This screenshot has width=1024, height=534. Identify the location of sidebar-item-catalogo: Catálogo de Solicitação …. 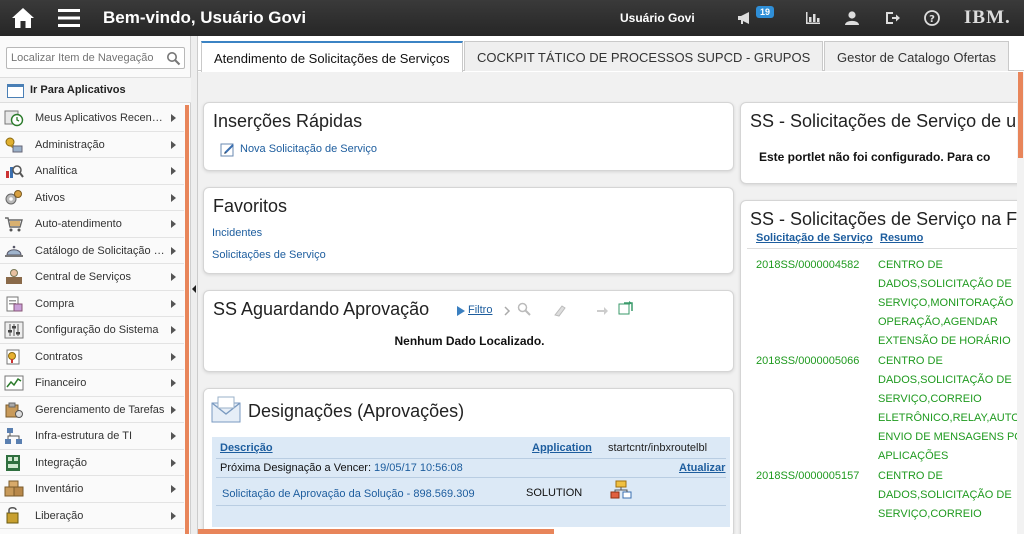
(92, 251).